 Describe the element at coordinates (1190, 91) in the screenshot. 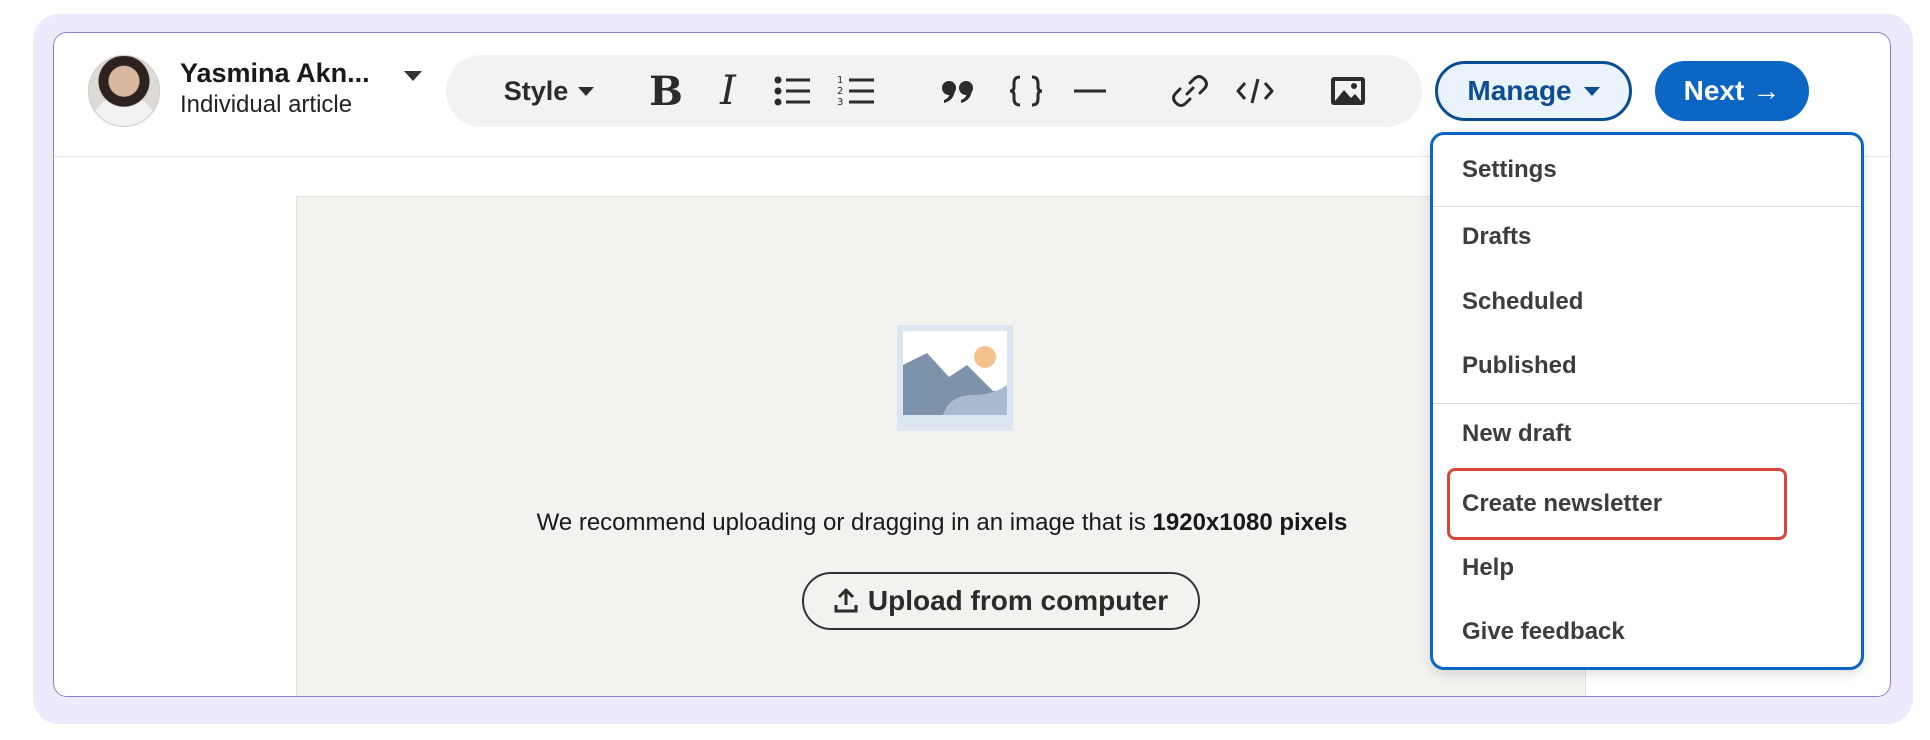

I see `link-icon` at that location.